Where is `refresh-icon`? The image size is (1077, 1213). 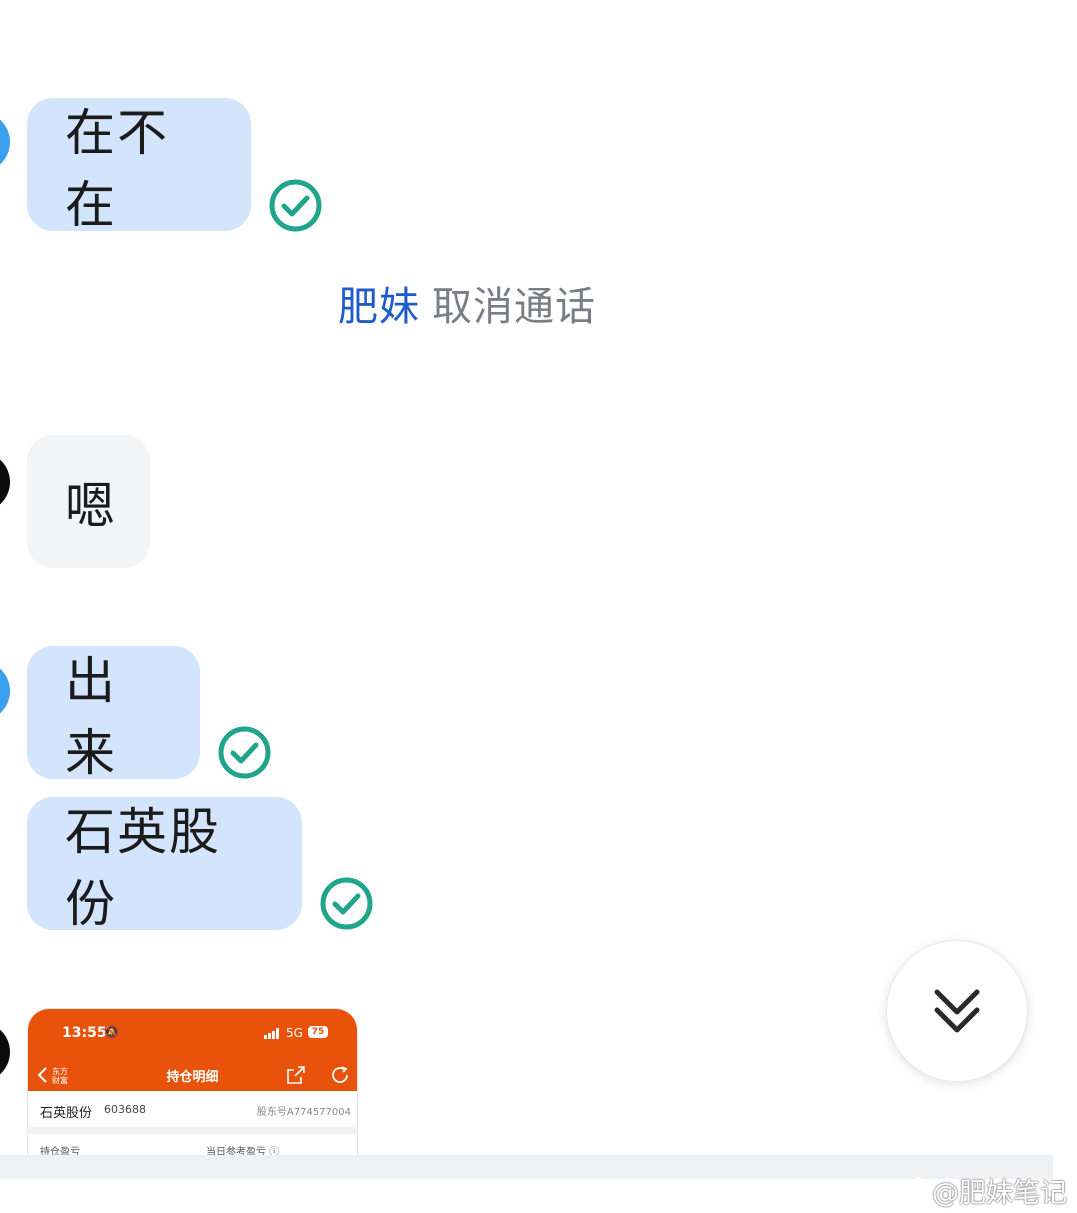 refresh-icon is located at coordinates (340, 1074).